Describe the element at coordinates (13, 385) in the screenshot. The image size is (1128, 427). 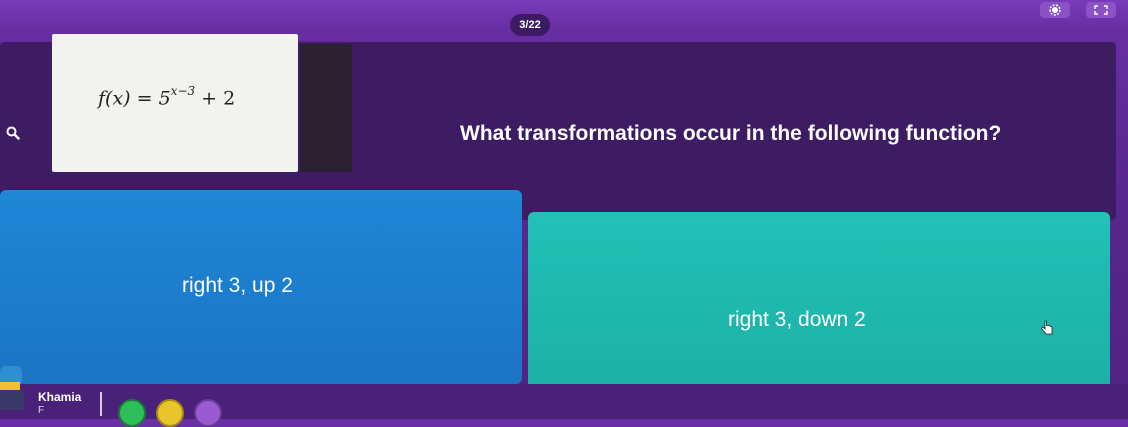
I see `player-avatar` at that location.